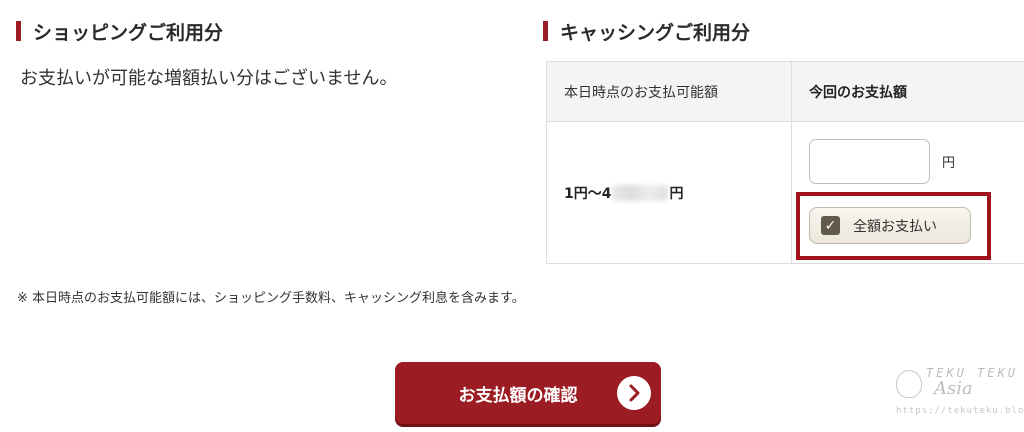  Describe the element at coordinates (909, 384) in the screenshot. I see `ghost-mascot-icon` at that location.